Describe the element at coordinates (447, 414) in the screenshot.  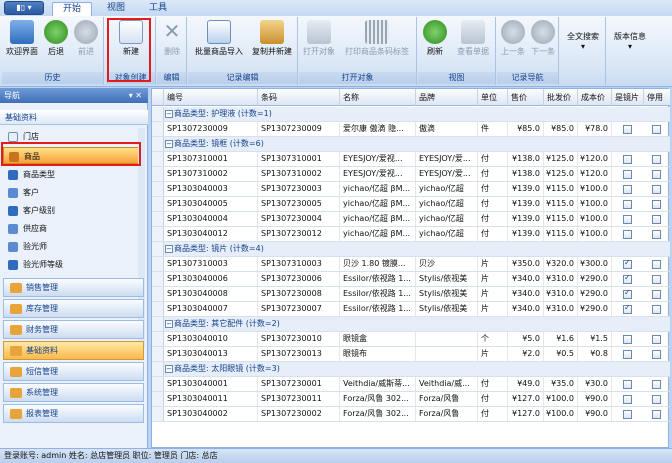
I see `cell-brand: Forza/风鲁` at that location.